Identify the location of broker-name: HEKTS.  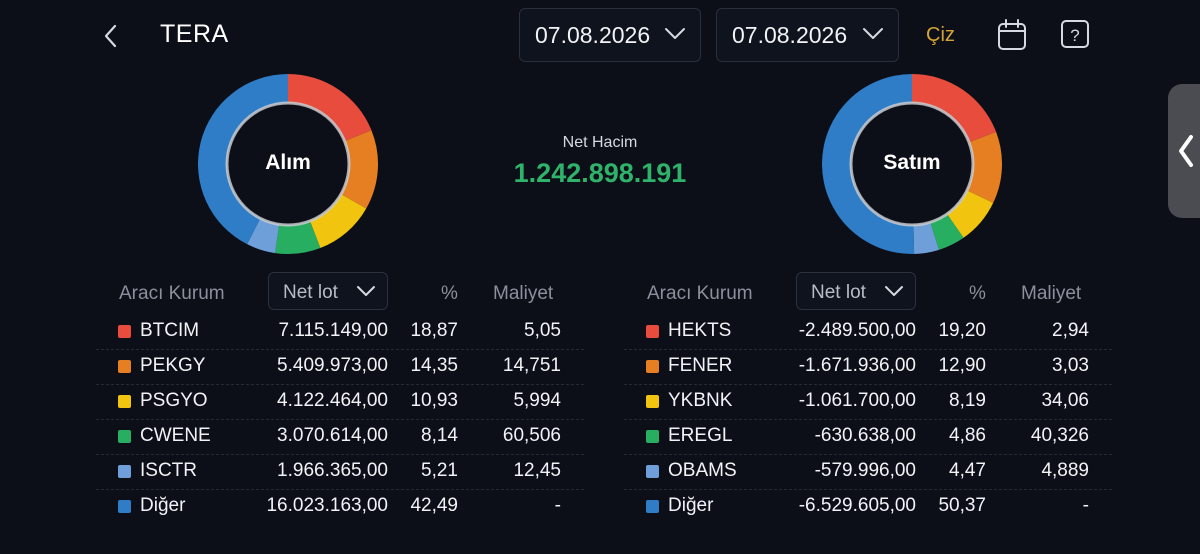
(700, 330).